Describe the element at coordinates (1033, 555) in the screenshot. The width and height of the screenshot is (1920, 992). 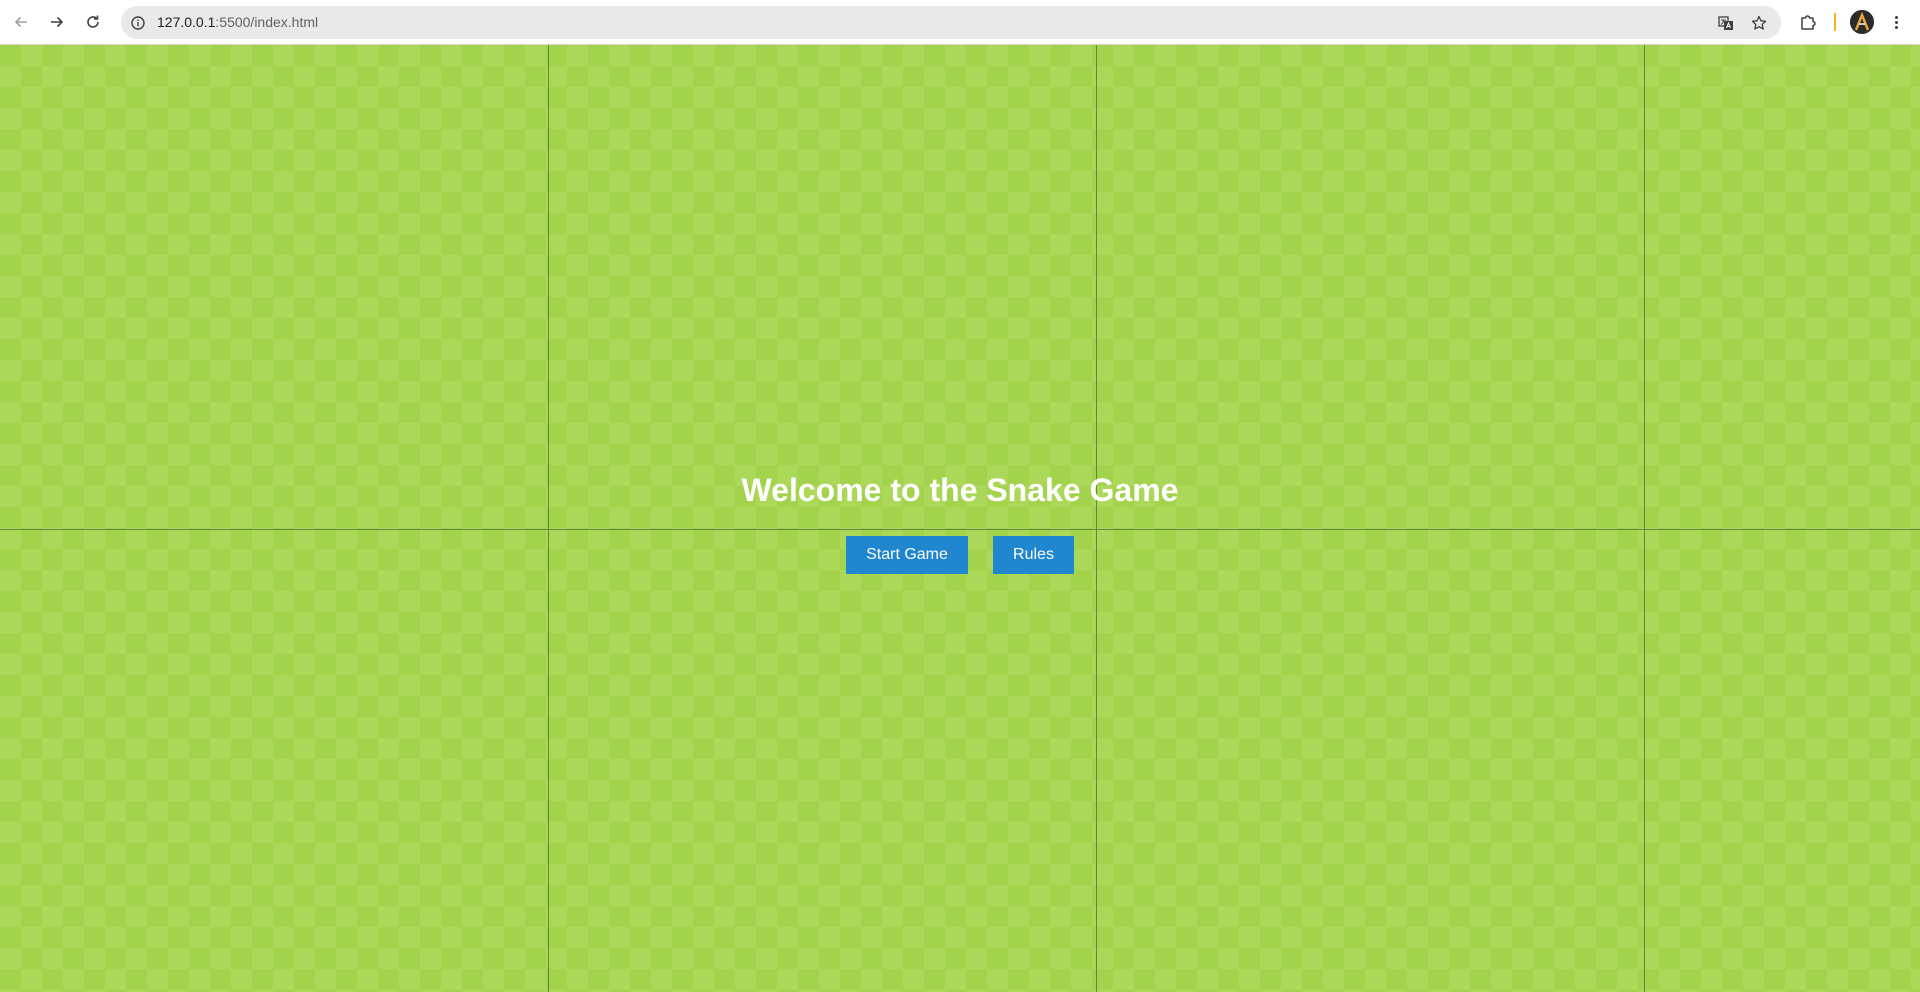
I see `rules-button: Rules` at that location.